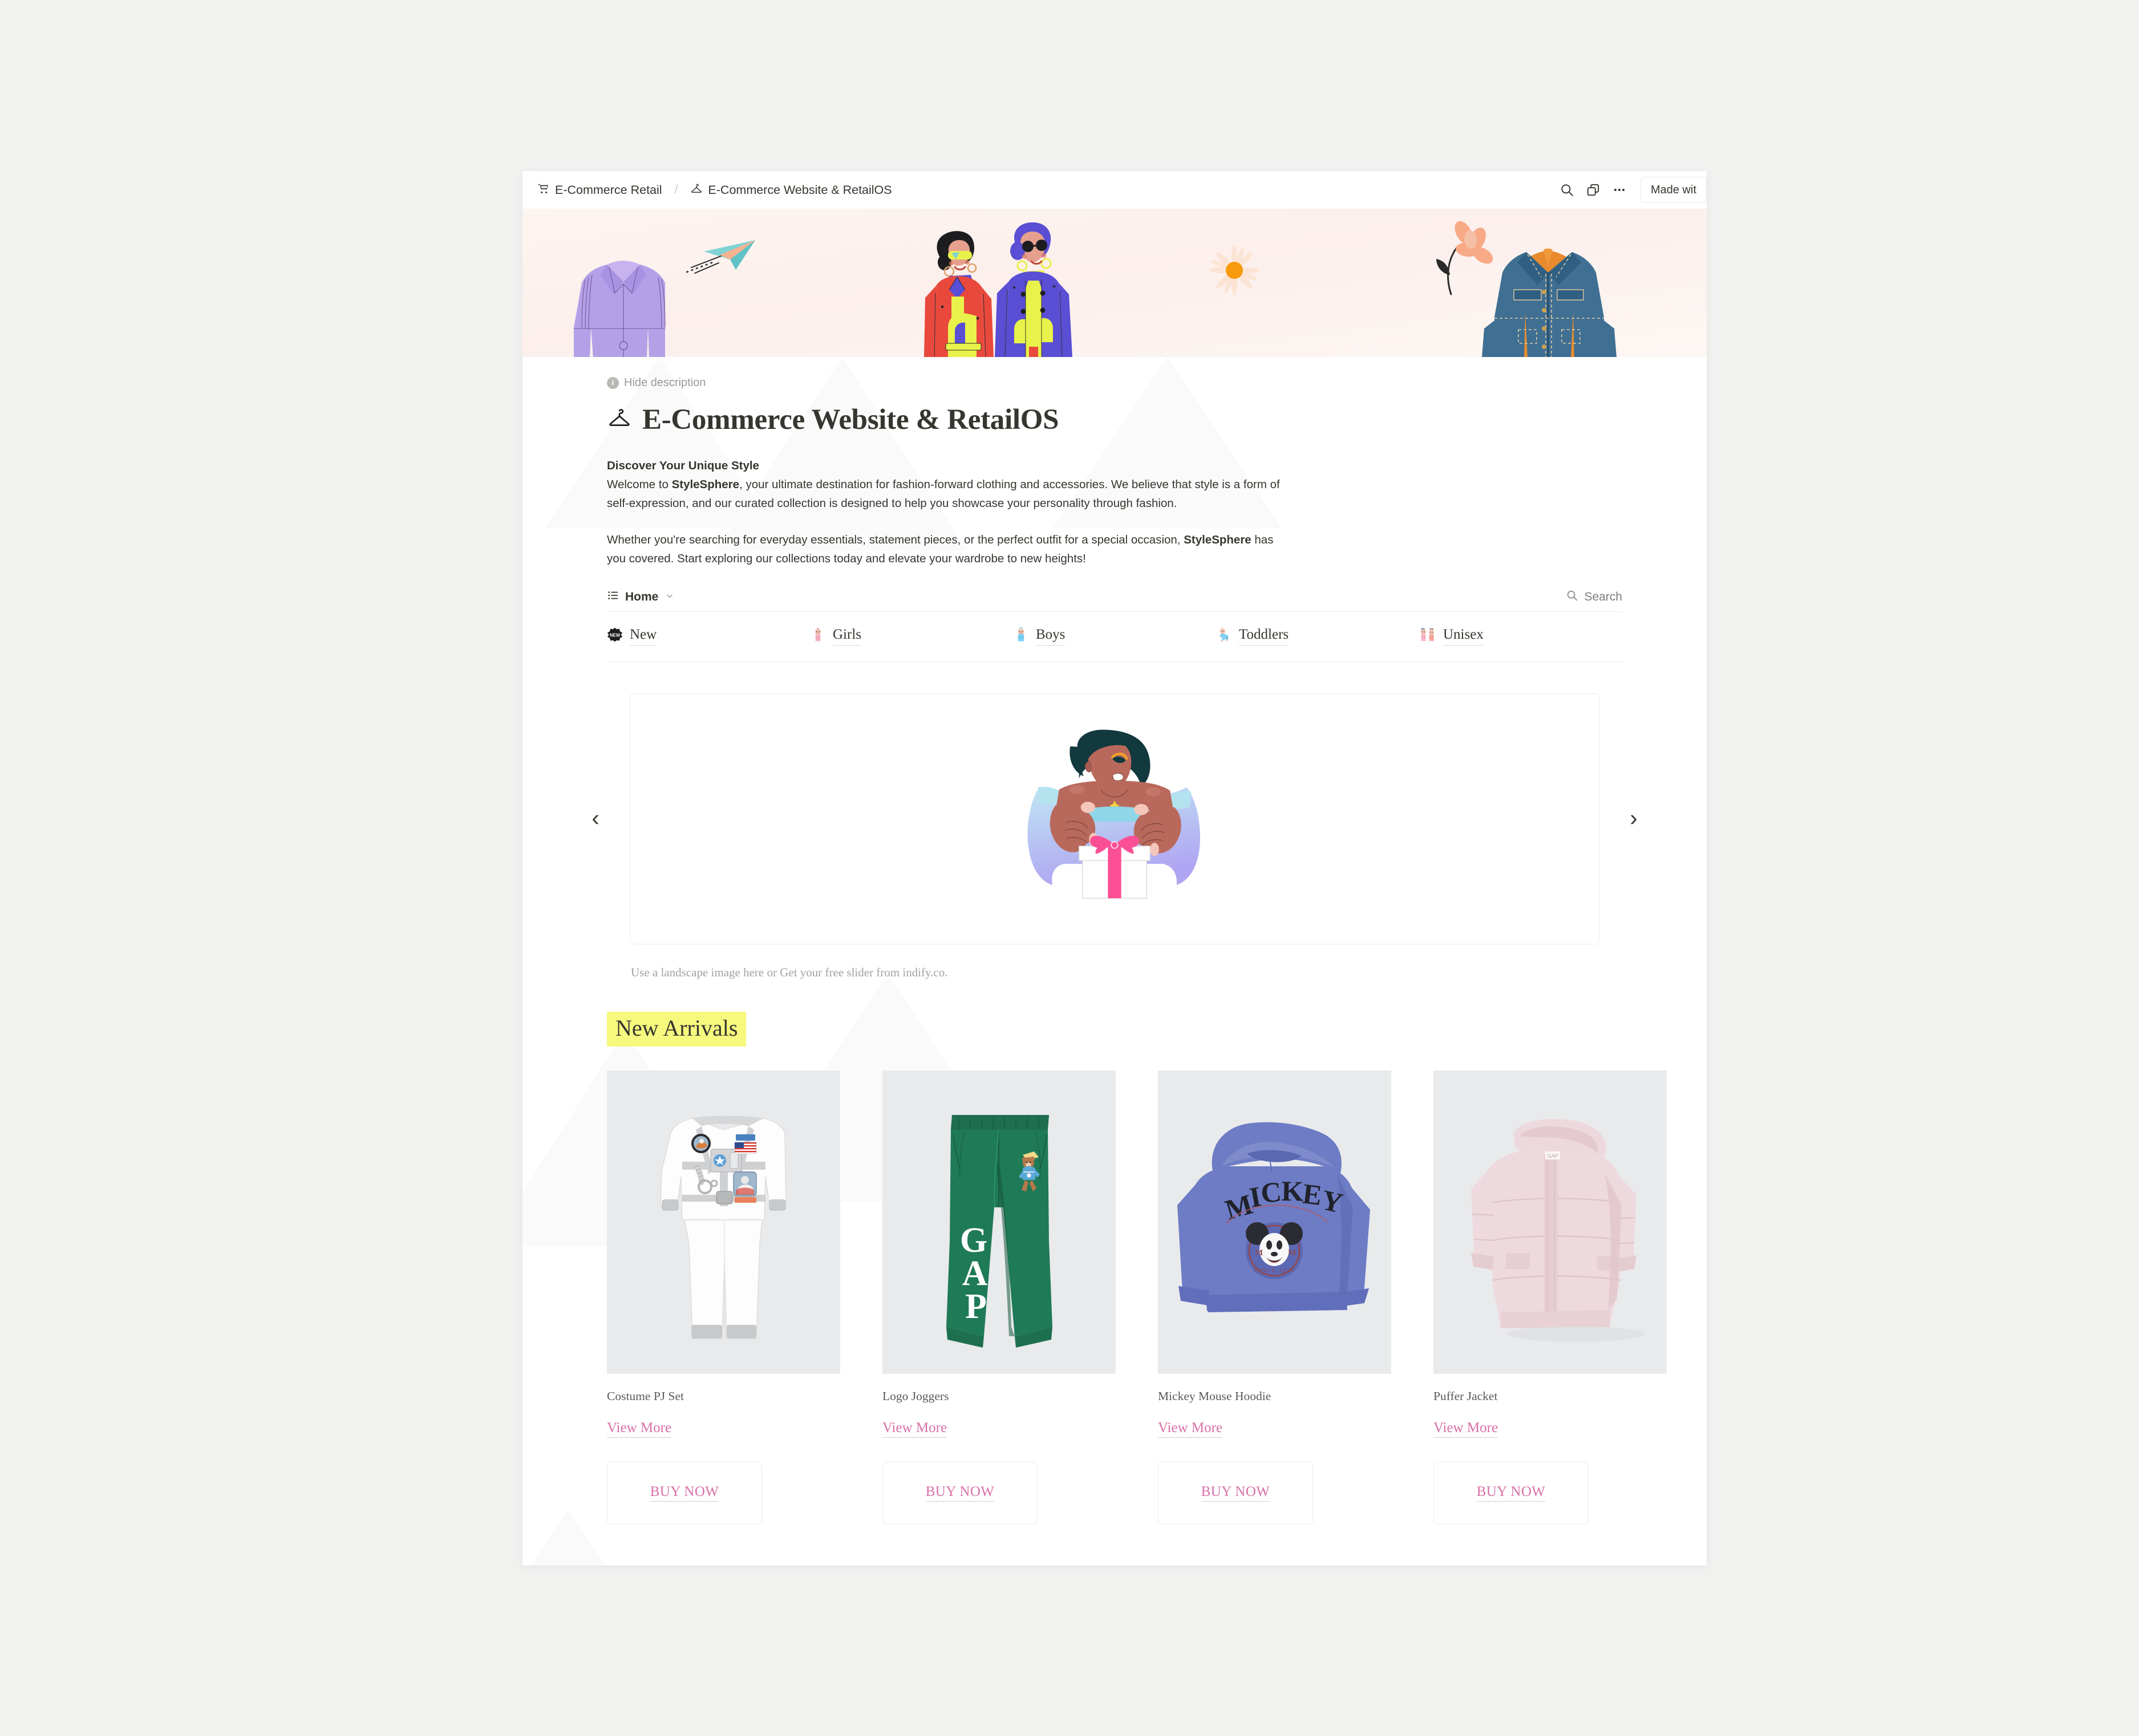 This screenshot has height=1736, width=2139. I want to click on category-tab-girls: Girls, so click(911, 636).